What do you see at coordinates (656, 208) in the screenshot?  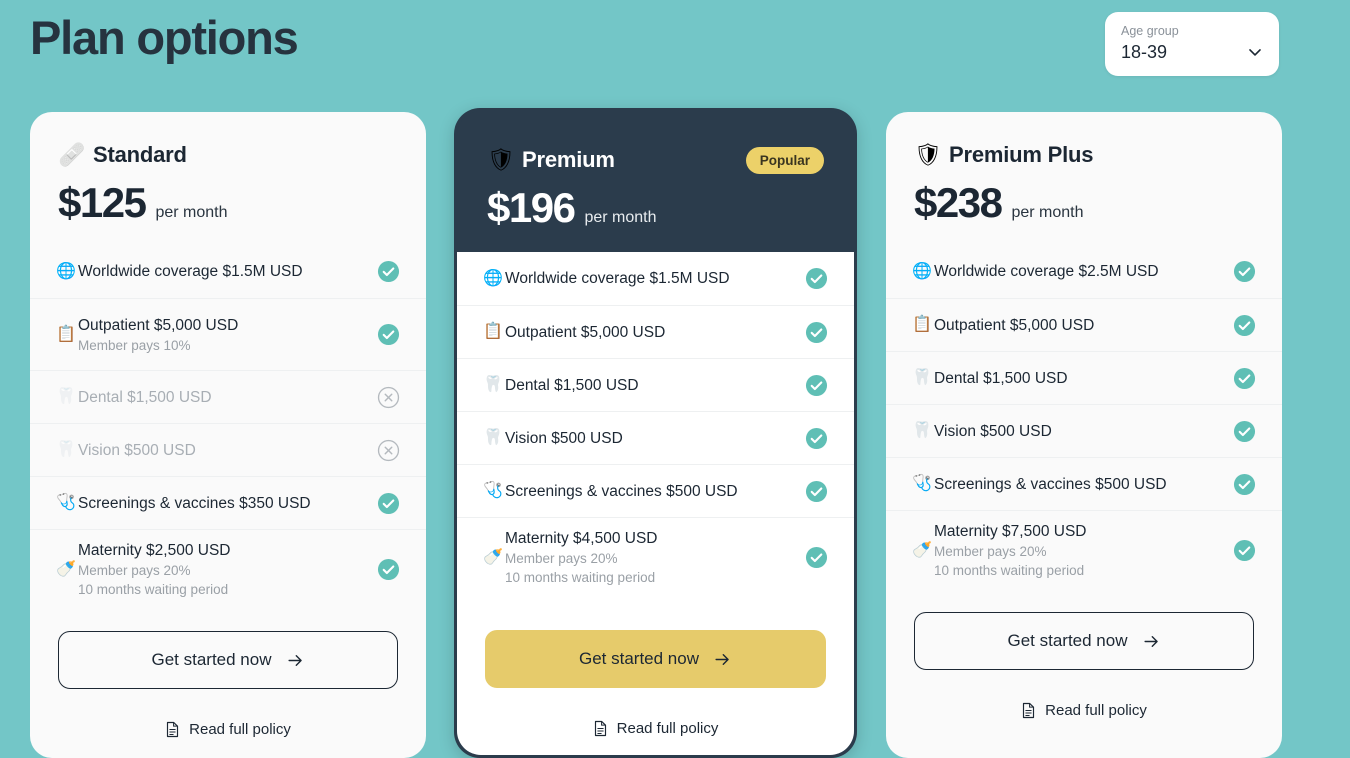 I see `price-row: $196 per month` at bounding box center [656, 208].